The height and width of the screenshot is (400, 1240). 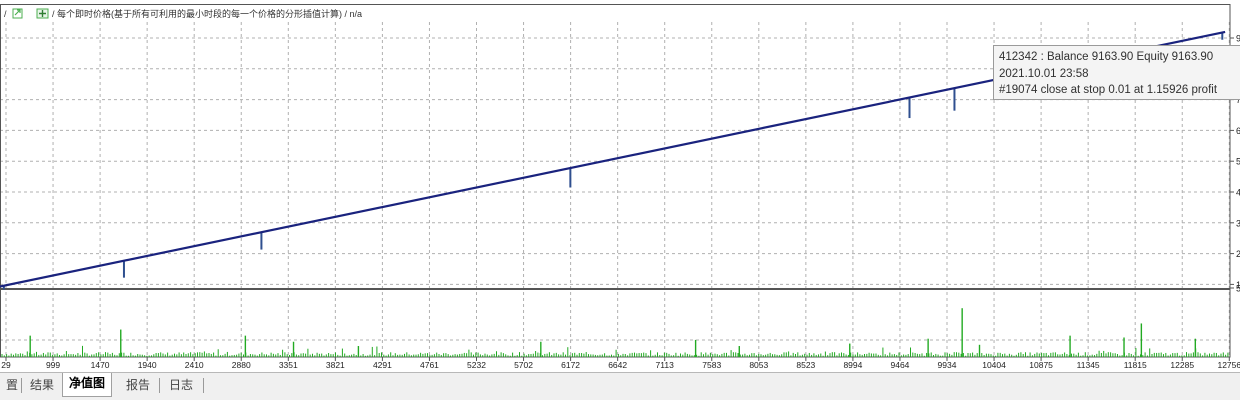 I want to click on x-tick-label: 9464, so click(x=899, y=365).